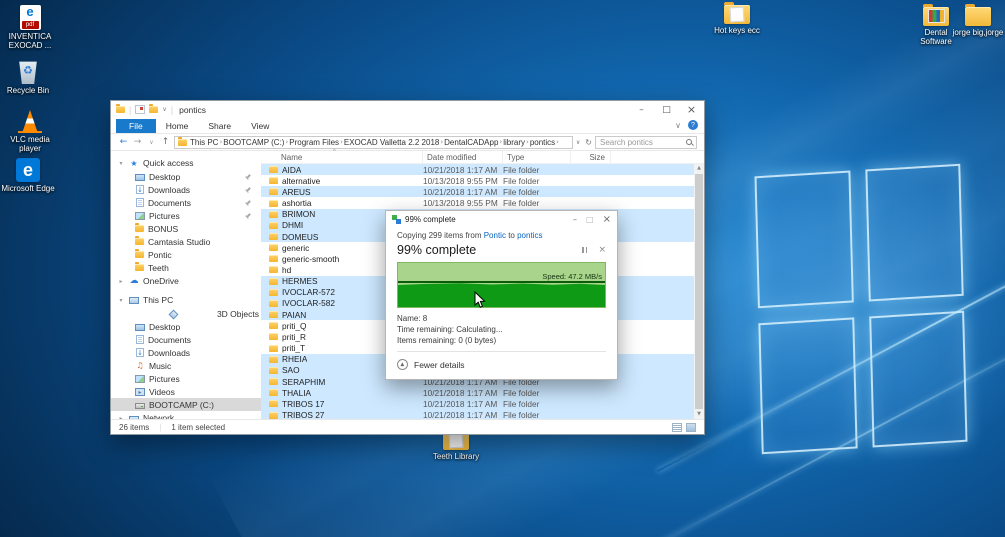 This screenshot has width=1005, height=537. I want to click on breadcrumb-segment: This PC, so click(204, 142).